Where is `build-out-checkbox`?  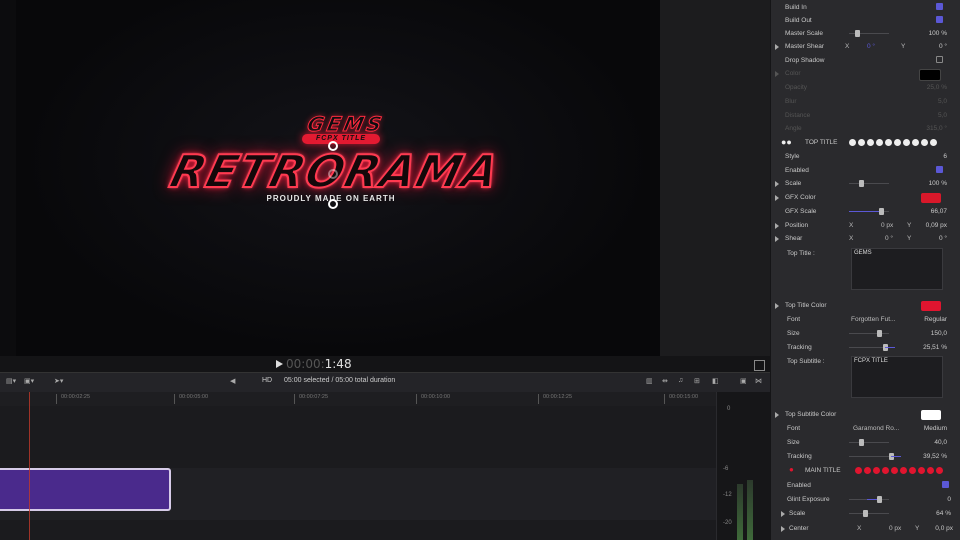
build-out-checkbox is located at coordinates (939, 19).